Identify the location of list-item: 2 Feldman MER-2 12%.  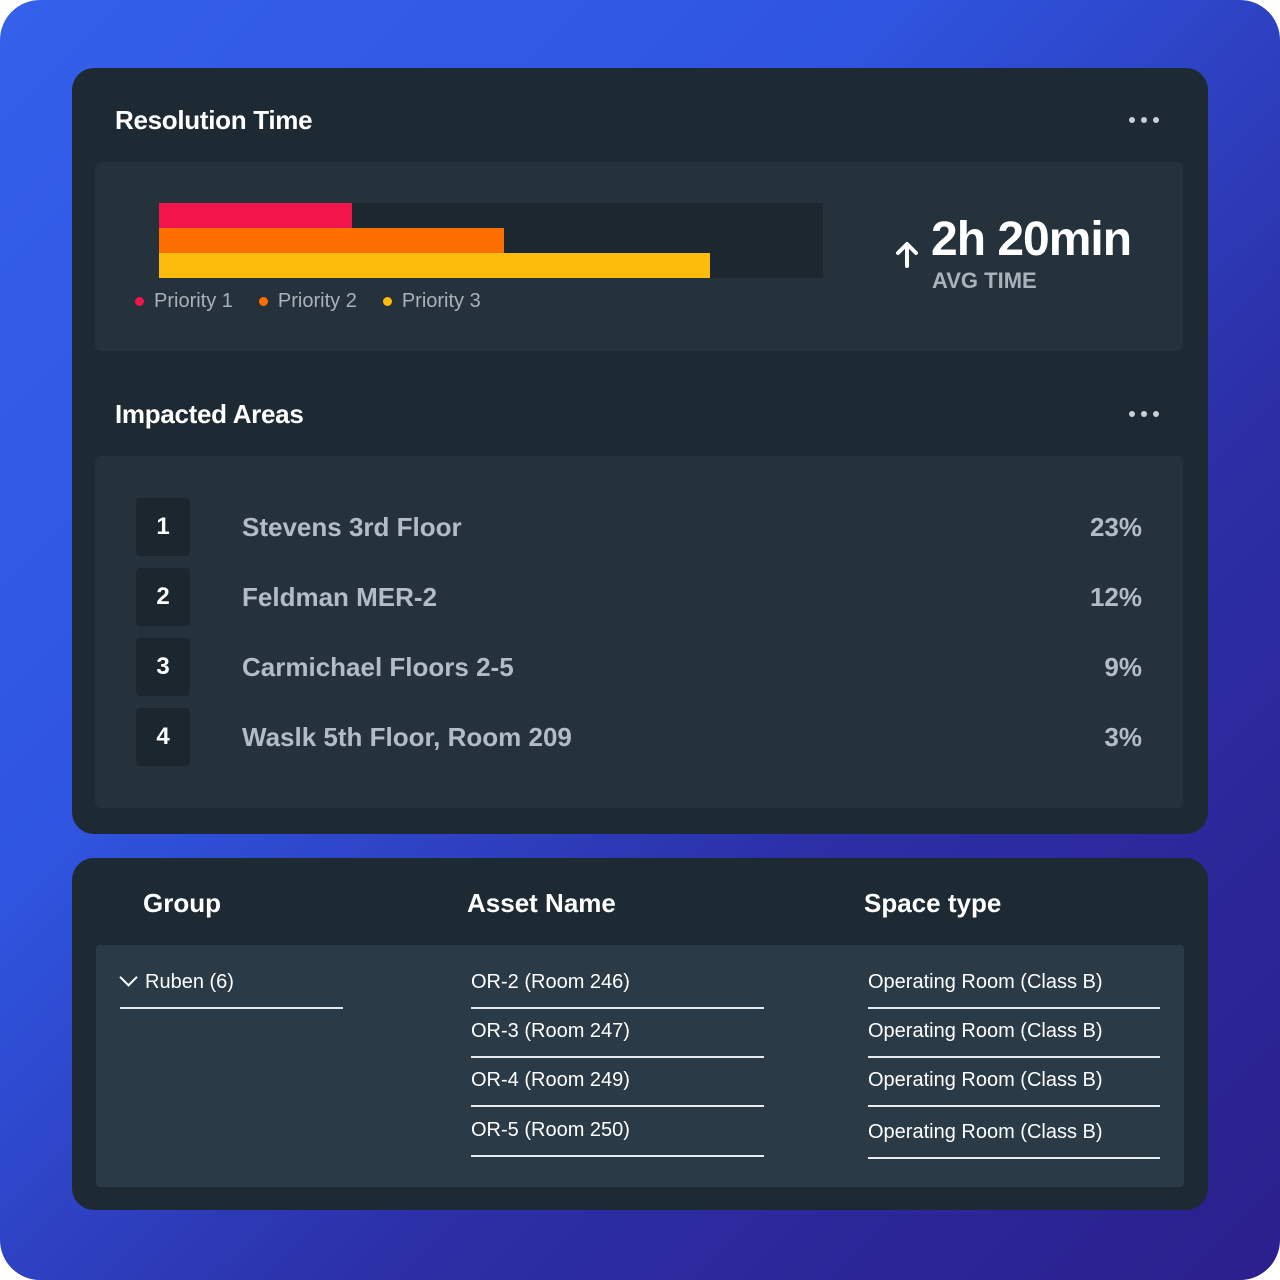
(639, 597).